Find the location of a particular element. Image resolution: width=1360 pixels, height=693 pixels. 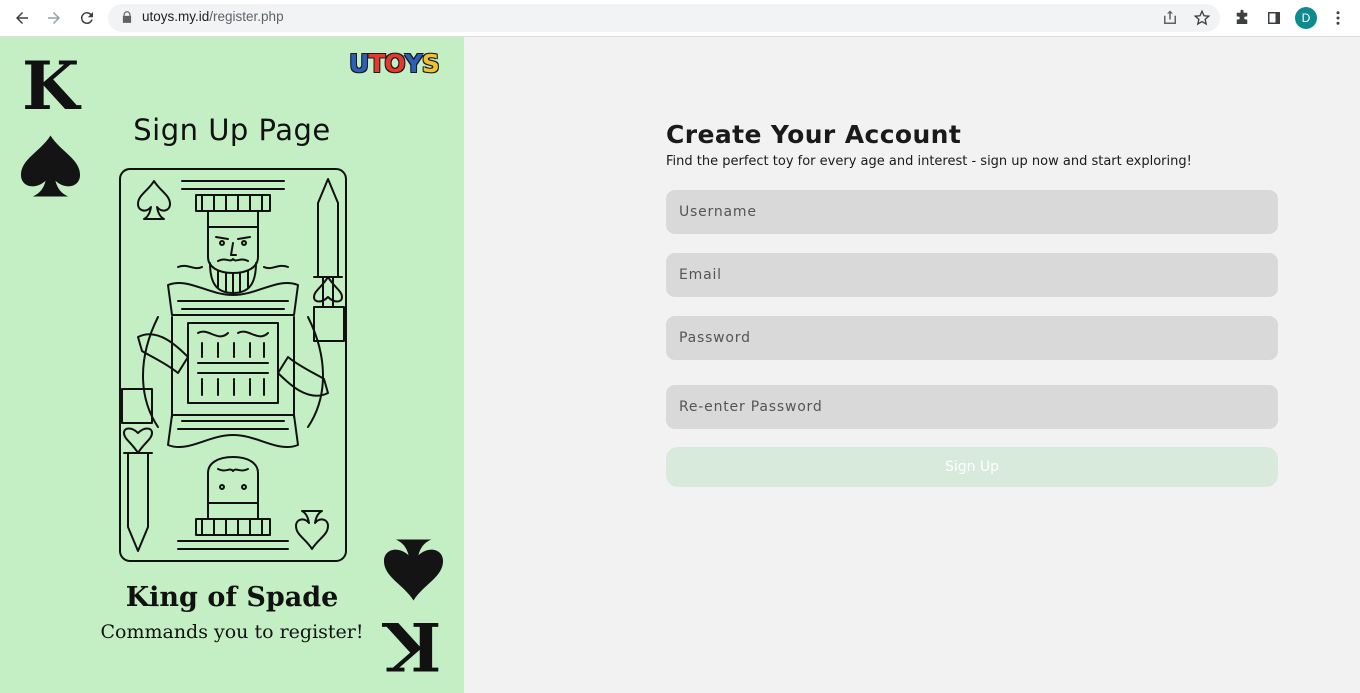

reload-button is located at coordinates (87, 18).